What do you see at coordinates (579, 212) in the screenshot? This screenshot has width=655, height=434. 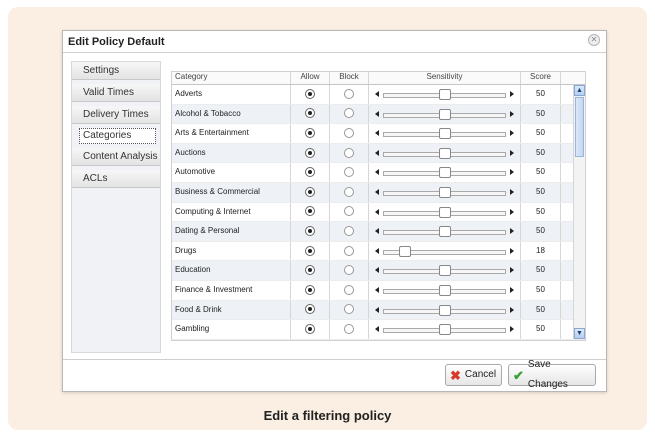 I see `grid-scrollbar: ▲ ▼` at bounding box center [579, 212].